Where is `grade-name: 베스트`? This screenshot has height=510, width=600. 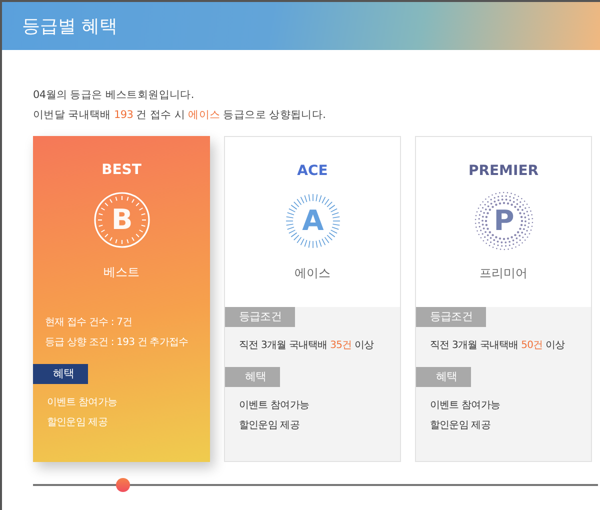
grade-name: 베스트 is located at coordinates (122, 272).